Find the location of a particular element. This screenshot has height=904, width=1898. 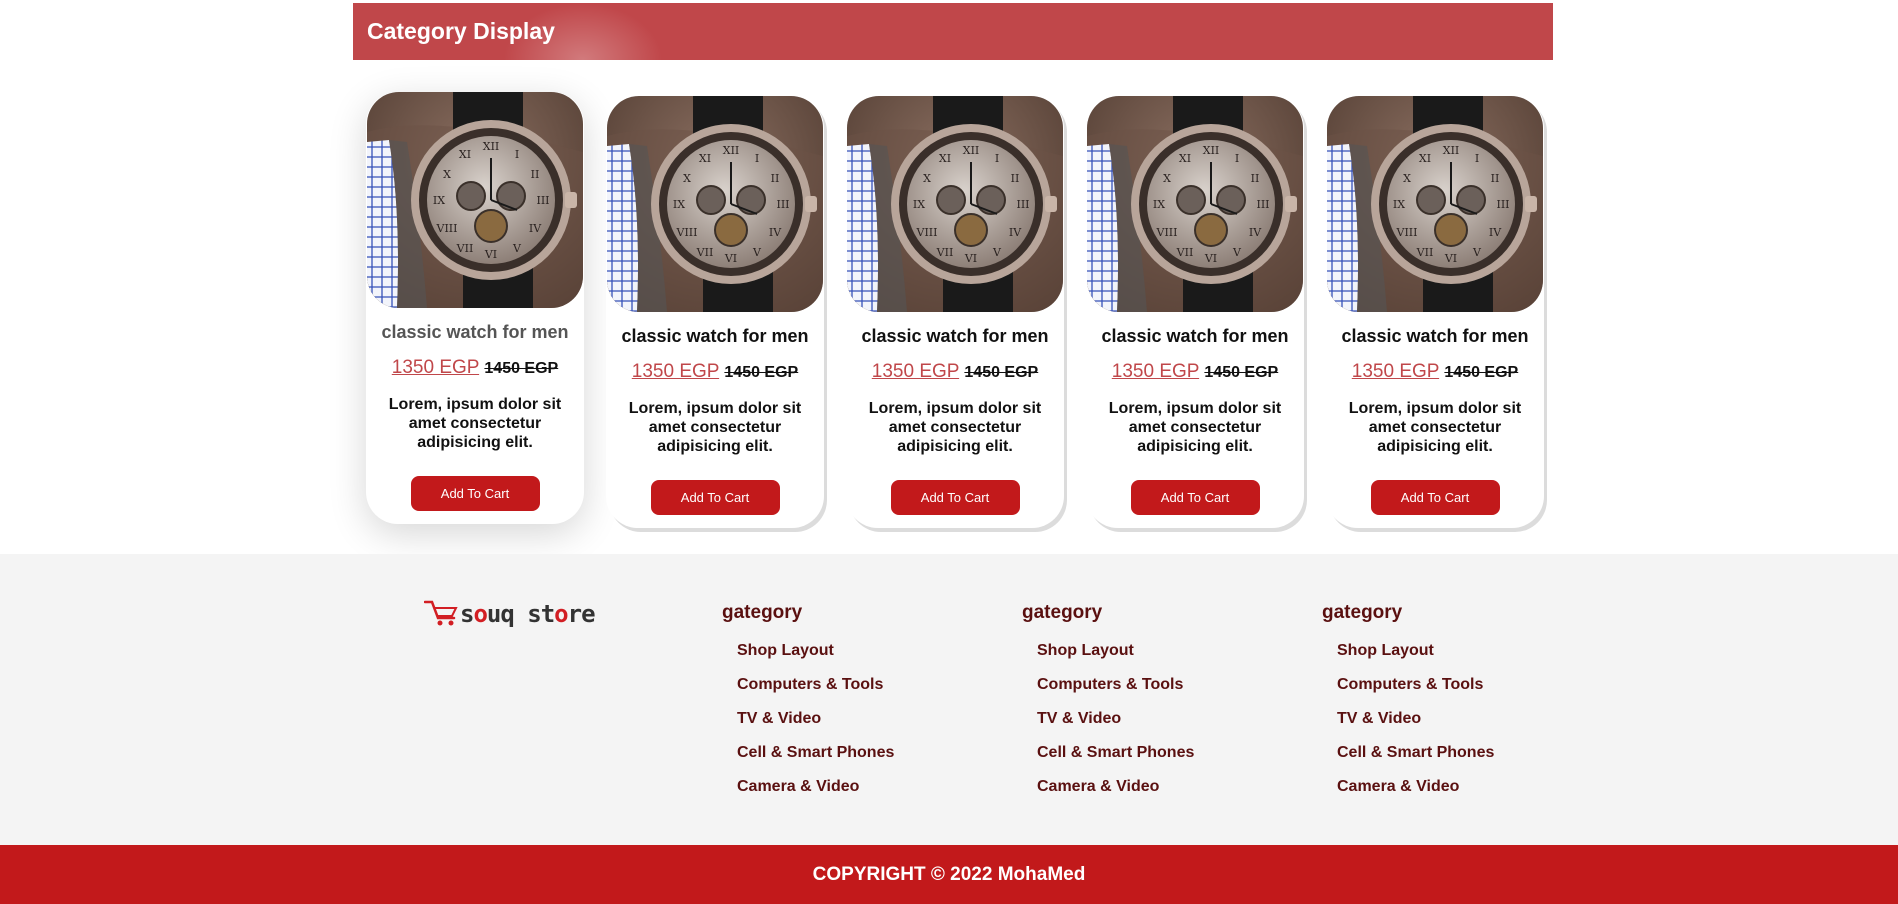

copyright-bar: COPYRIGHT © 2022 MohaMed is located at coordinates (949, 874).